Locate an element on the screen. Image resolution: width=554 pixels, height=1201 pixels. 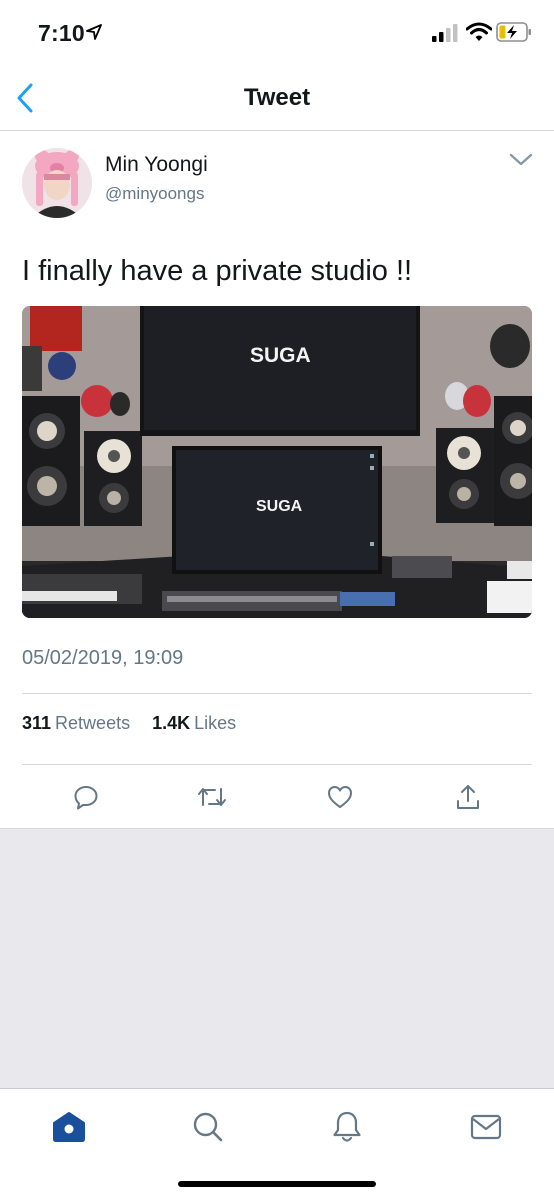
avatar is located at coordinates (57, 183).